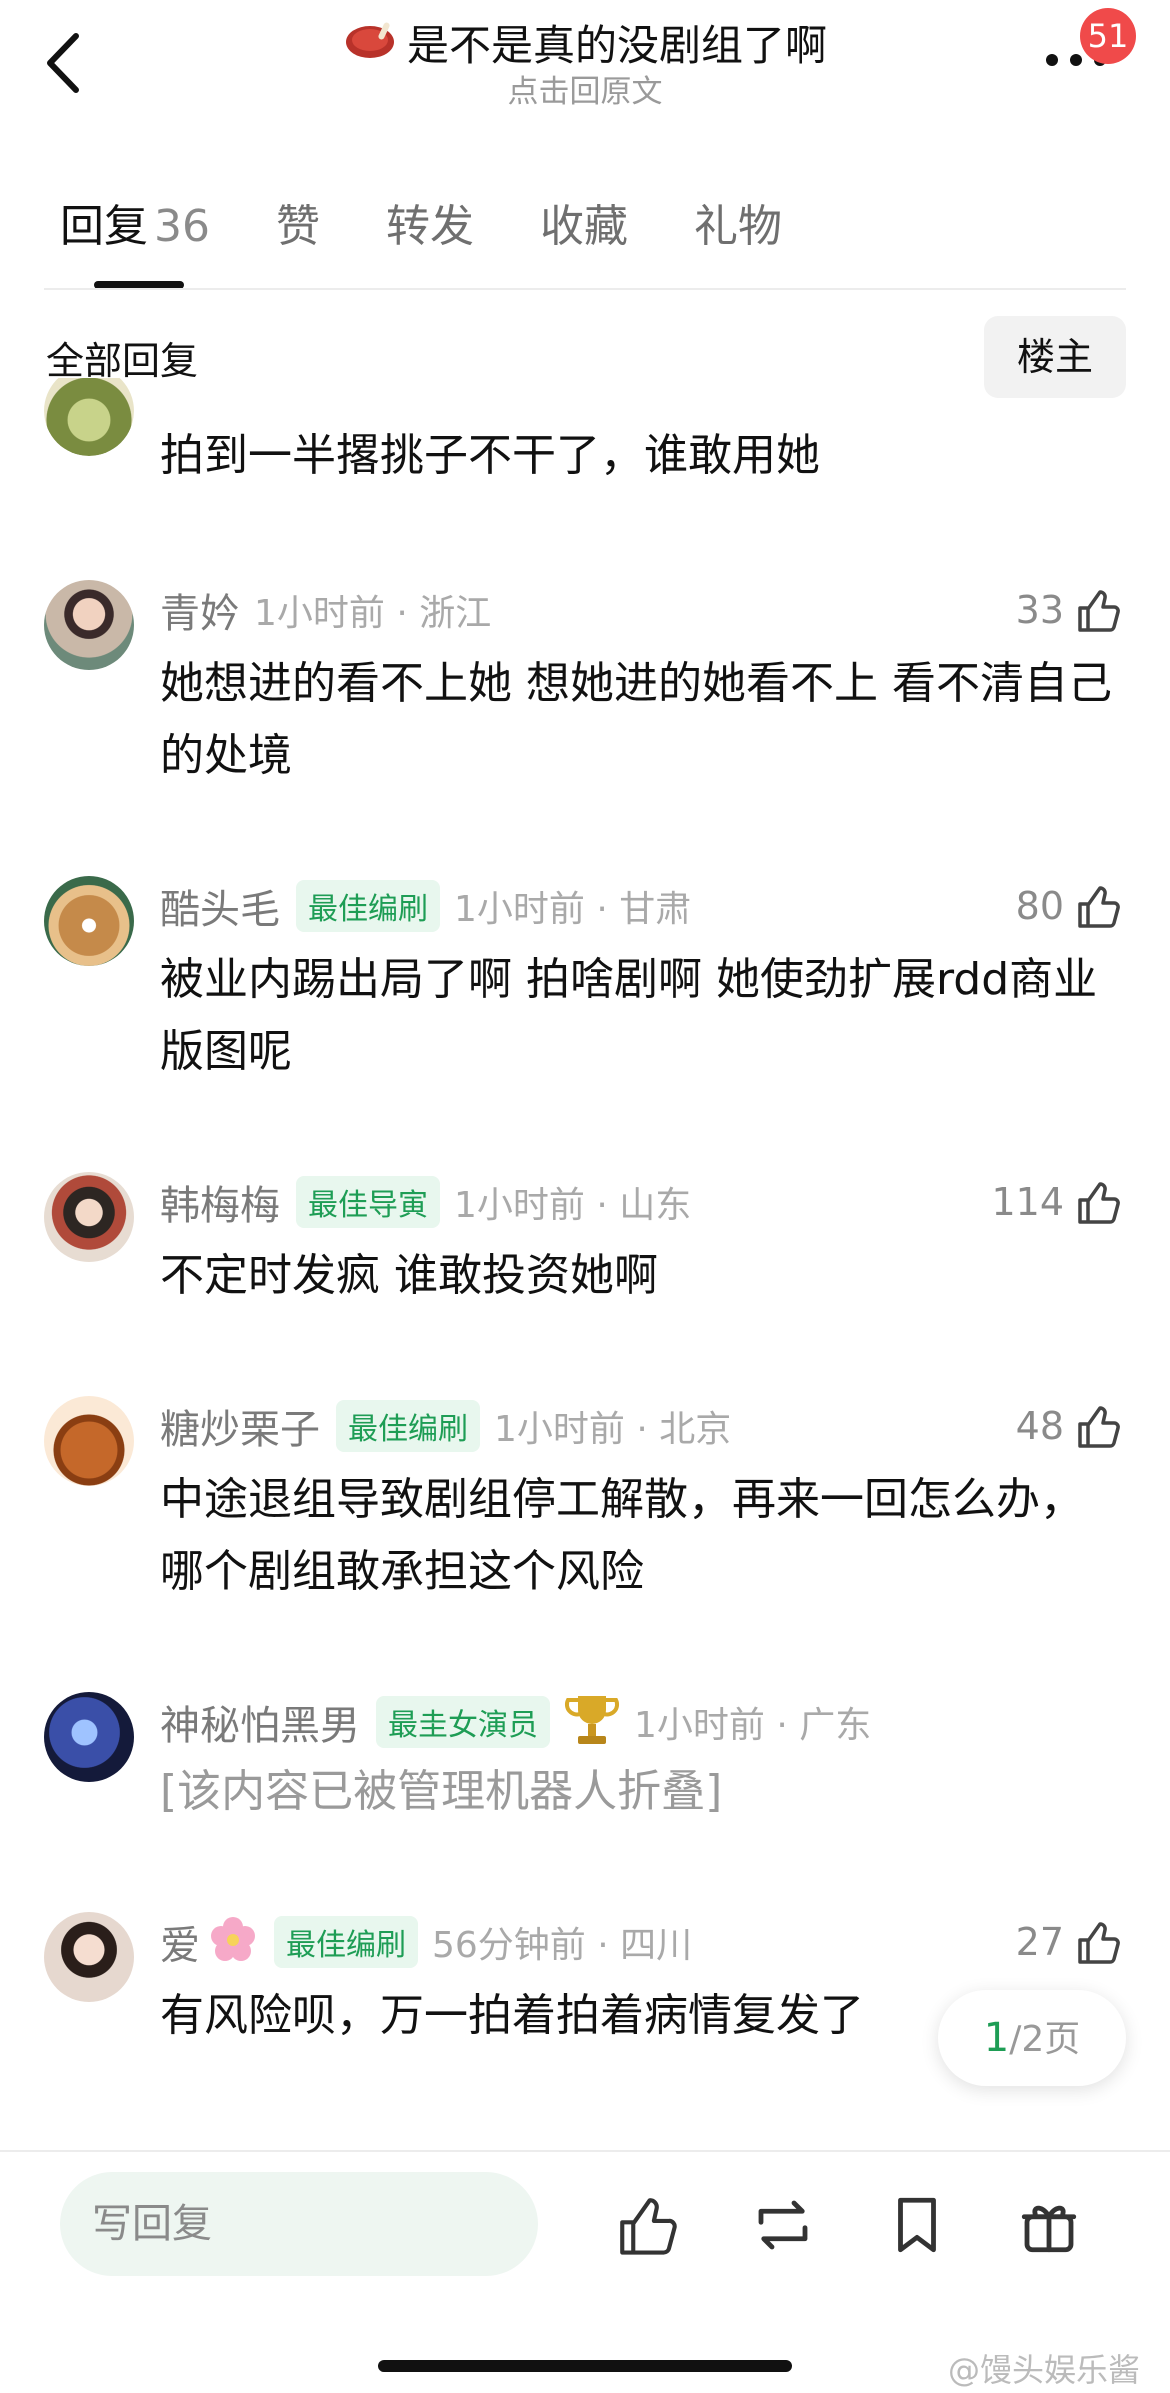 The height and width of the screenshot is (2393, 1170). What do you see at coordinates (299, 2224) in the screenshot?
I see `reply-input: 写回复` at bounding box center [299, 2224].